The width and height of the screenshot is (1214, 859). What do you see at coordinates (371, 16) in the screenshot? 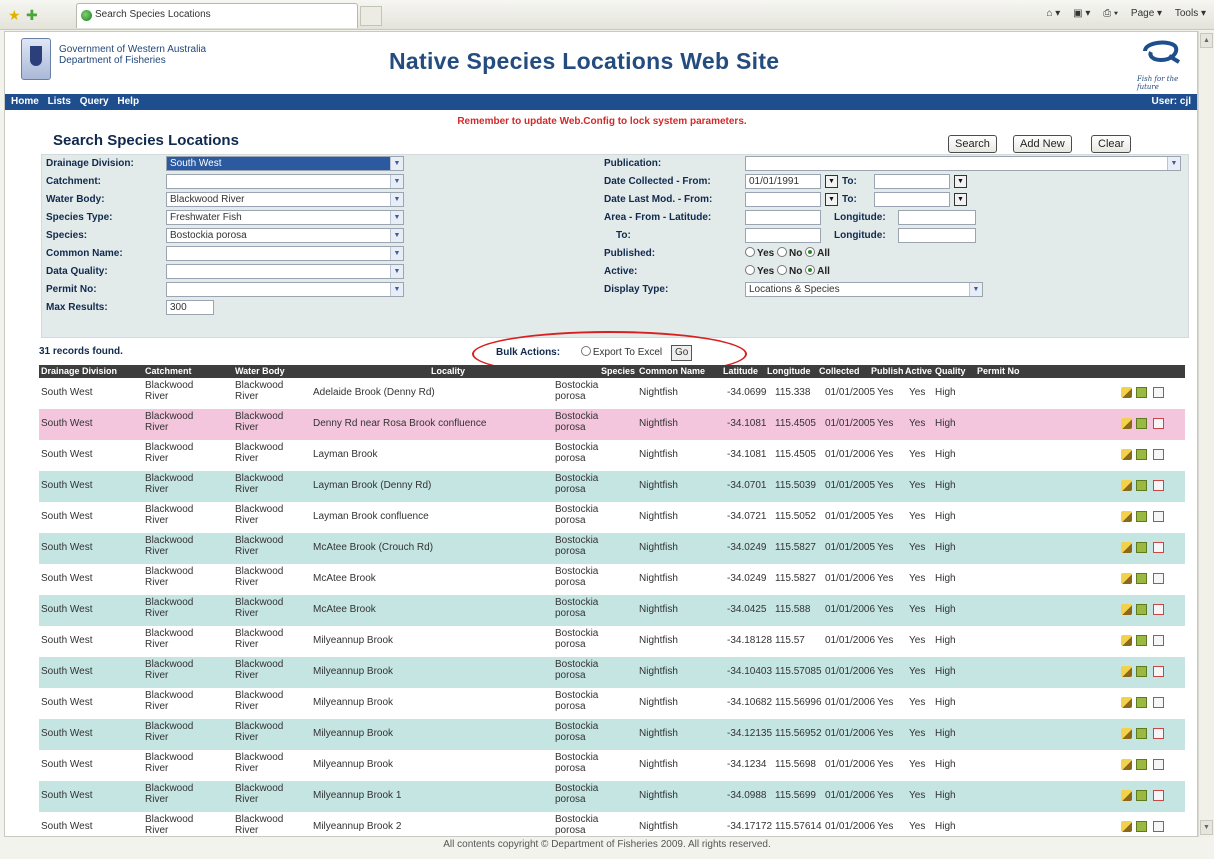
I see `new-tab-button` at bounding box center [371, 16].